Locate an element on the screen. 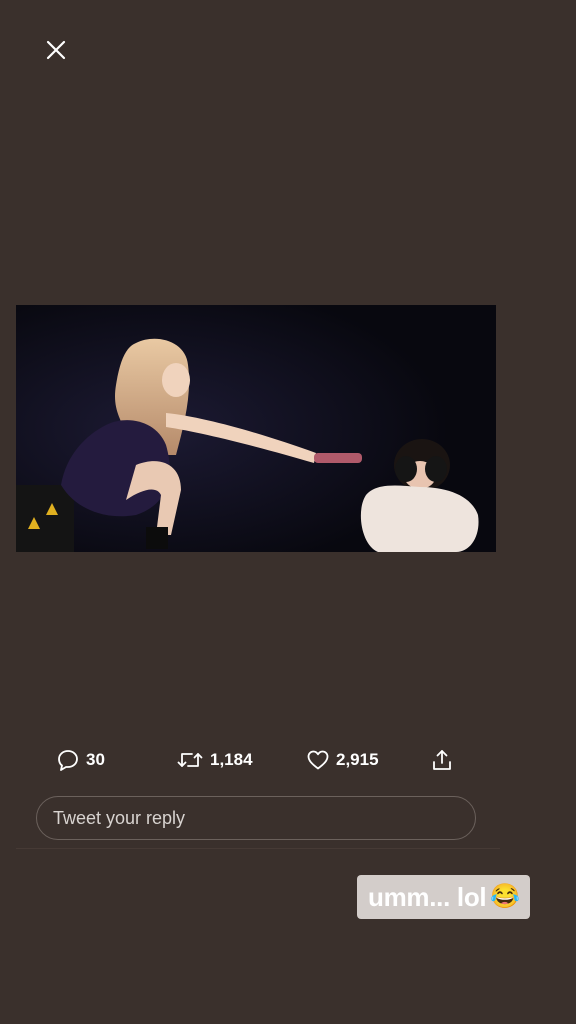 The width and height of the screenshot is (576, 1024). tweet-actions: 30 1,184 2,915 is located at coordinates (256, 760).